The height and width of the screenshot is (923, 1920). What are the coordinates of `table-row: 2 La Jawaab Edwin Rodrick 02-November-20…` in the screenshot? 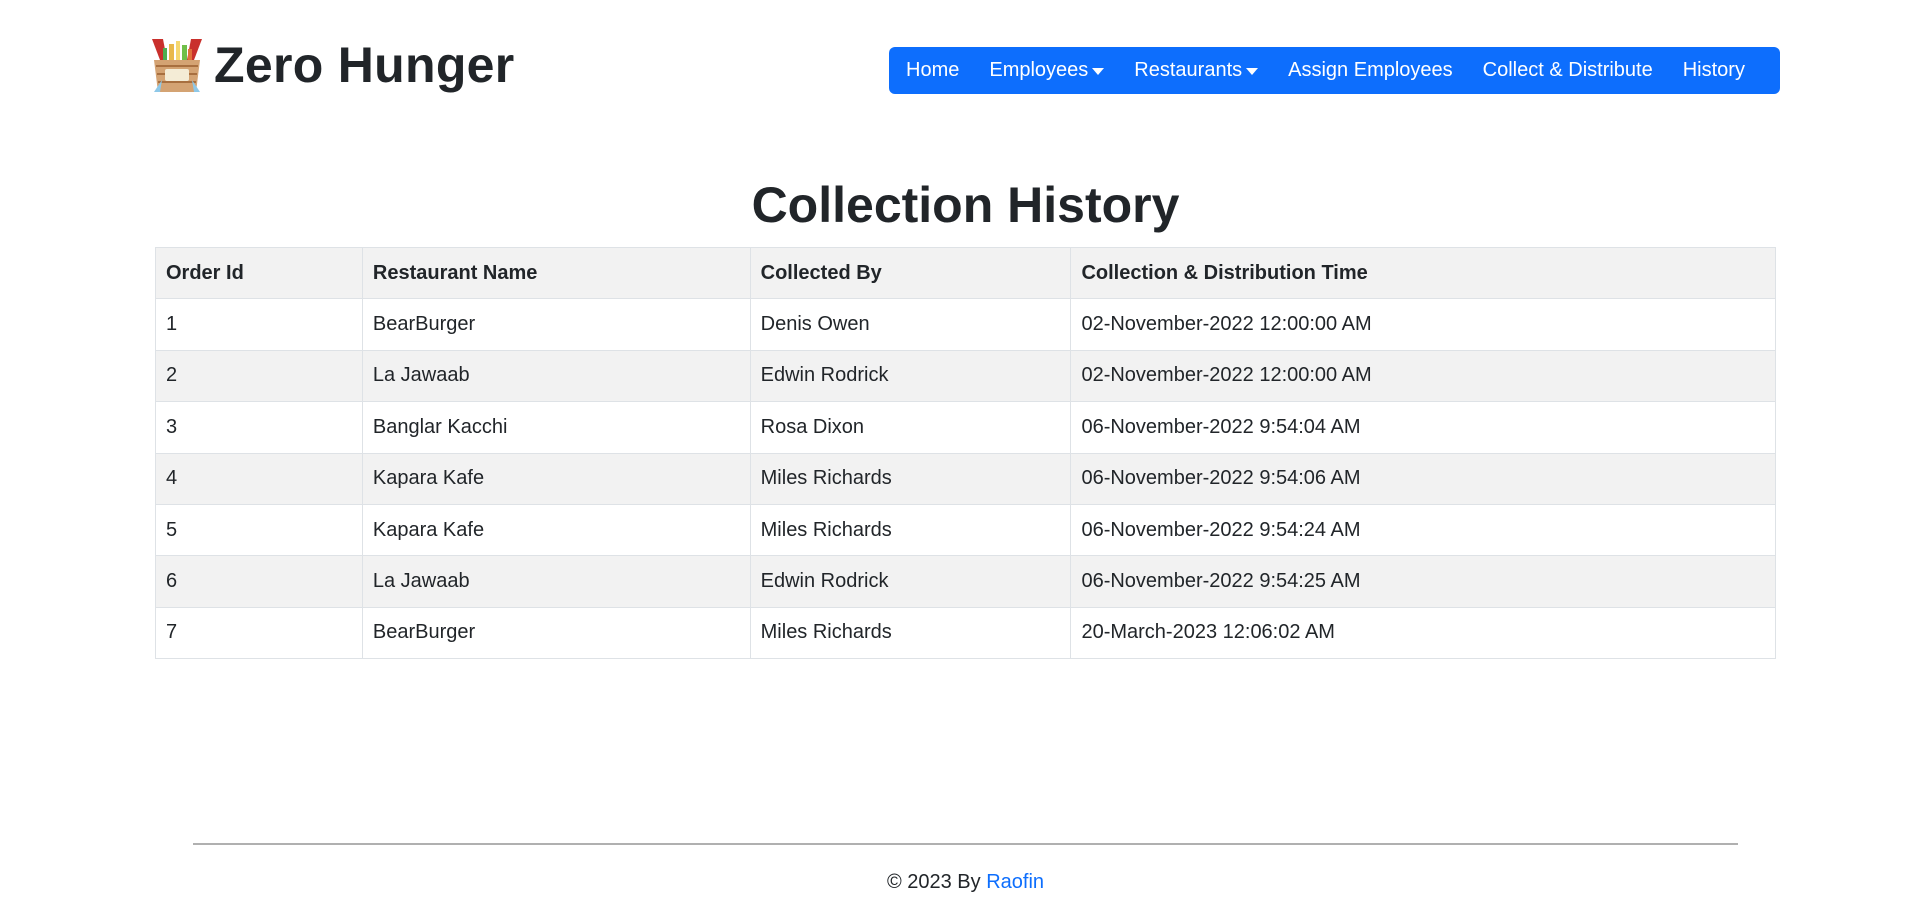 It's located at (965, 376).